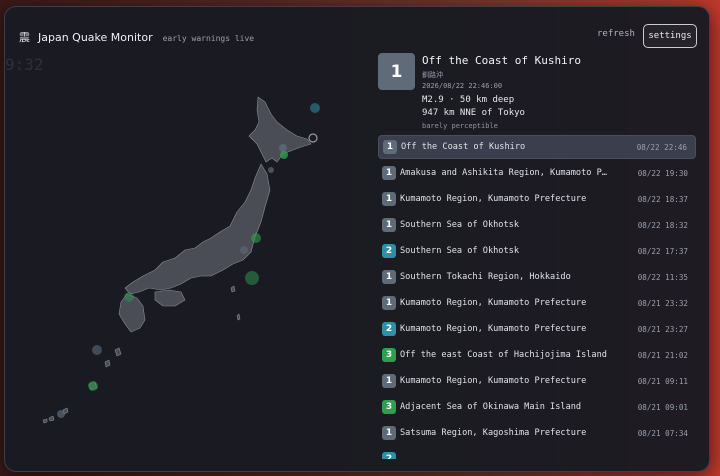  Describe the element at coordinates (662, 433) in the screenshot. I see `quake-time: 08/21 07:34` at that location.